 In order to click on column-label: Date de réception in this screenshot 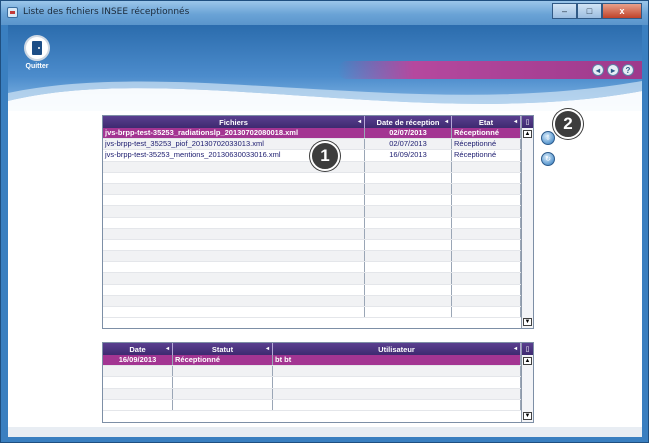, I will do `click(408, 122)`.